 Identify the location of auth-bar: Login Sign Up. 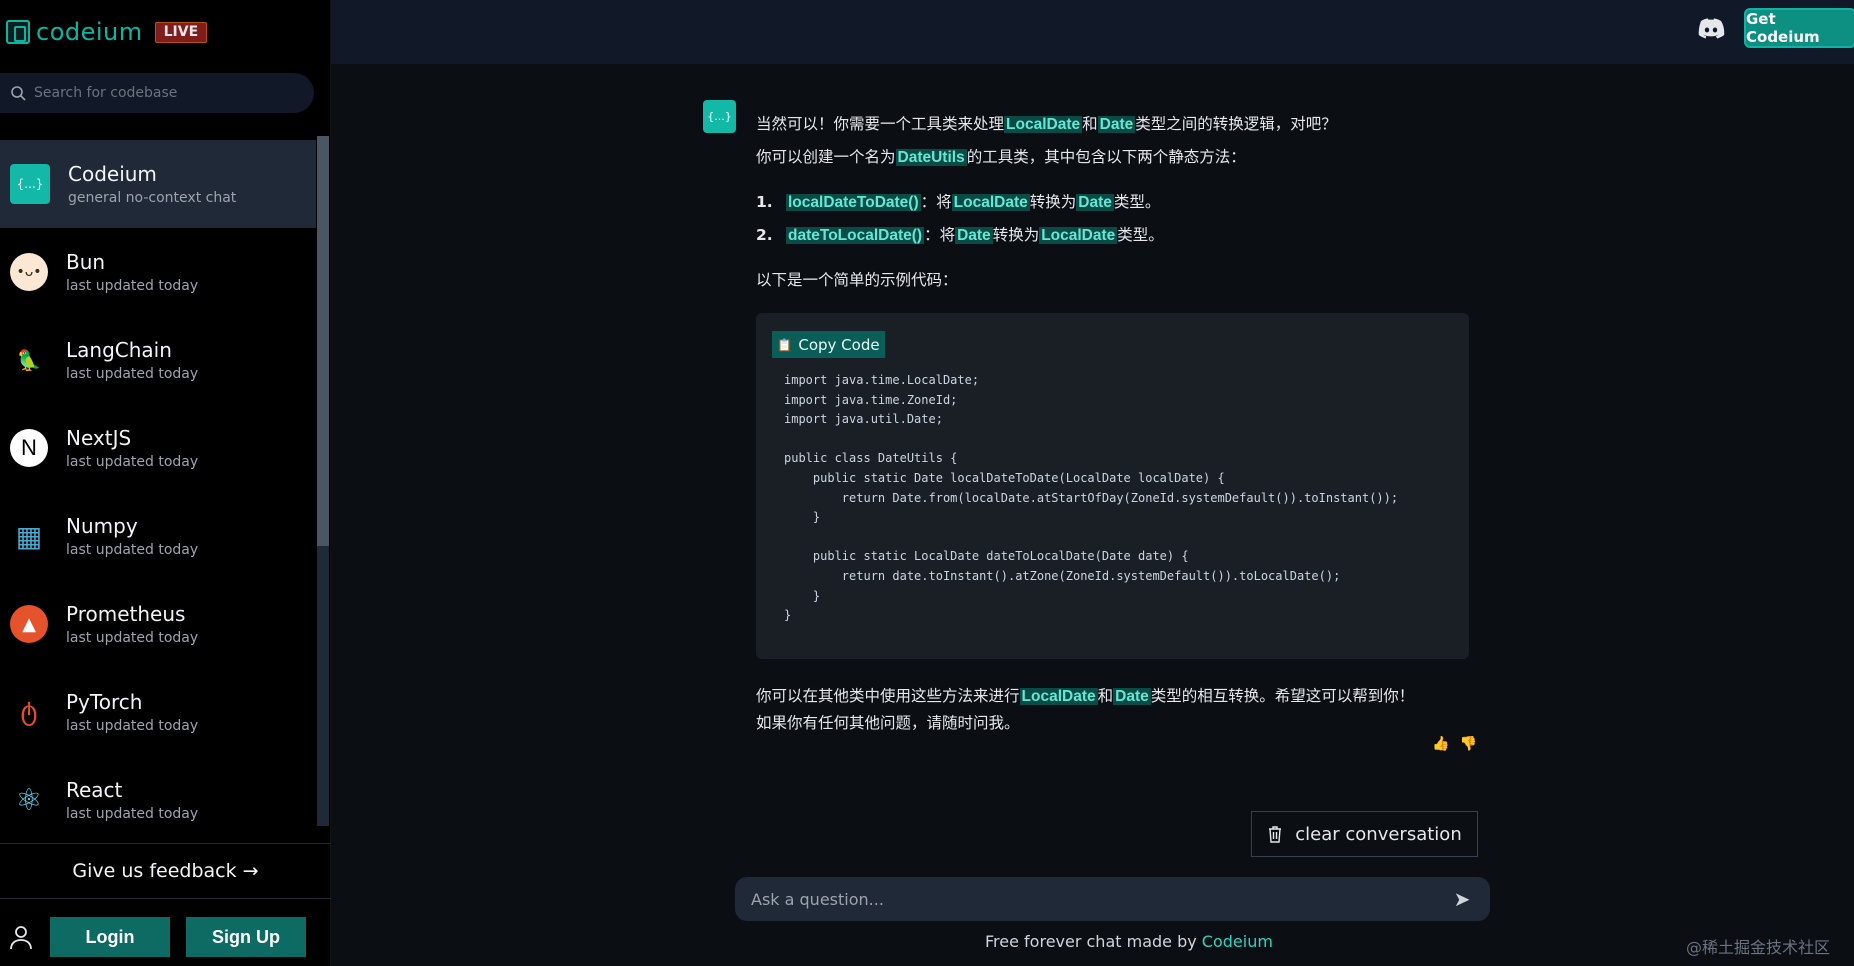
(165, 937).